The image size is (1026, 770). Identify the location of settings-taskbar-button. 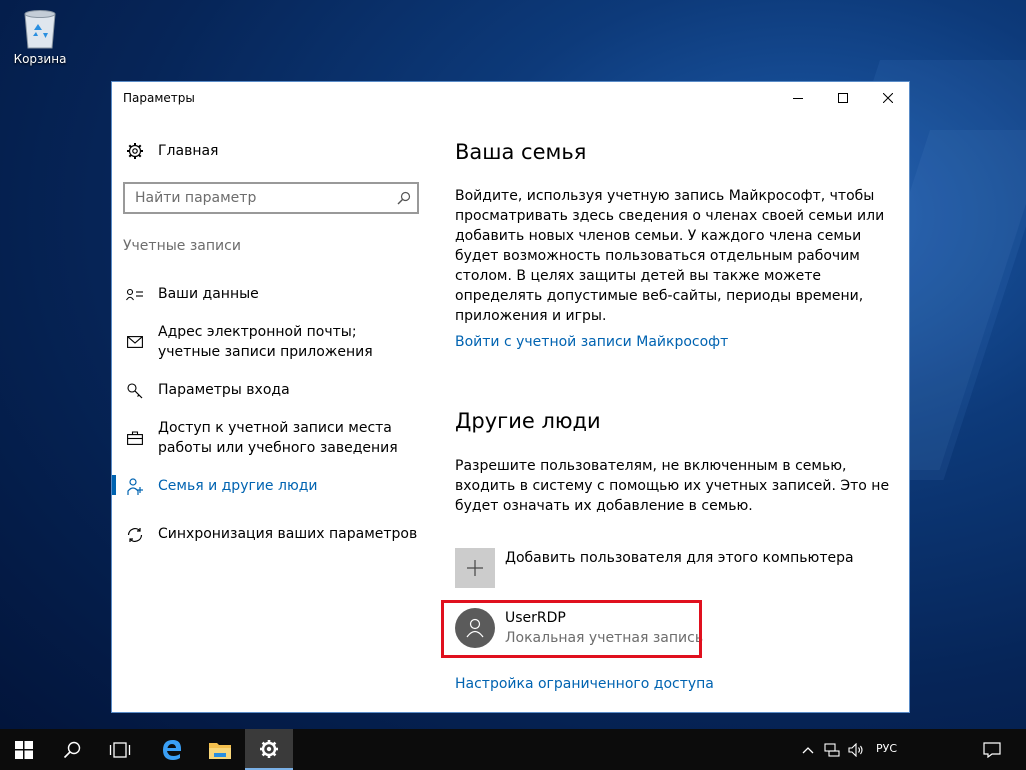
(269, 749).